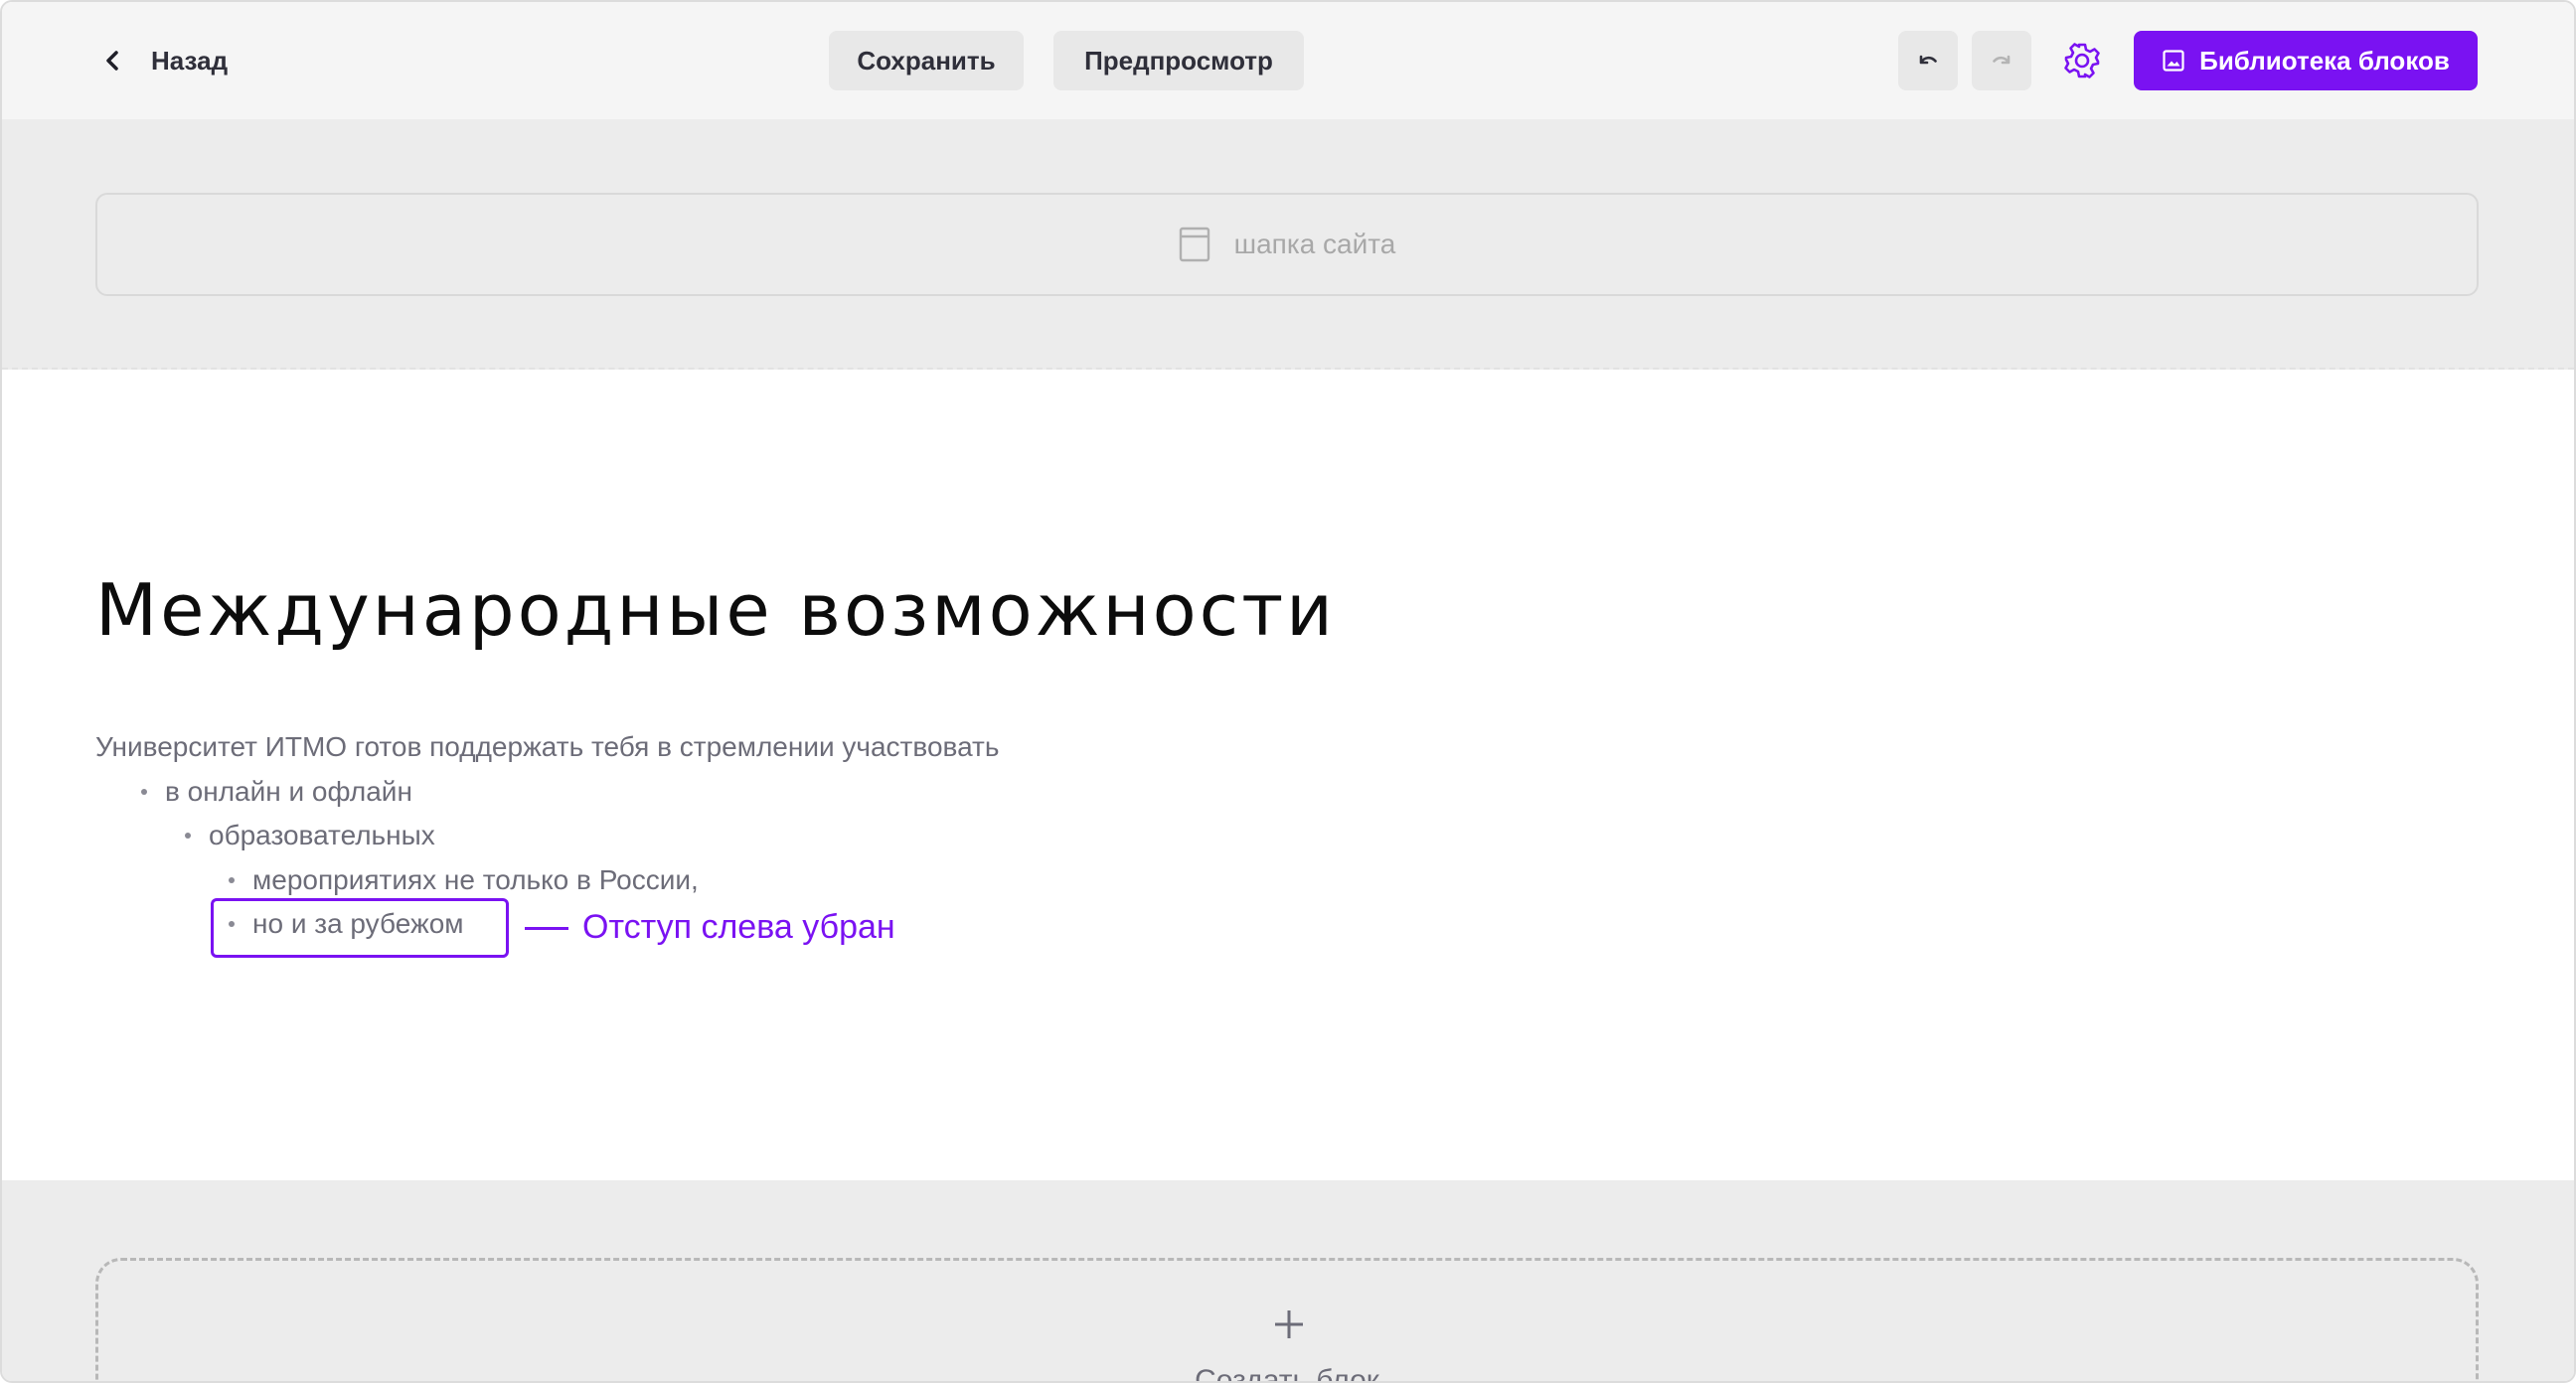 The height and width of the screenshot is (1383, 2576). I want to click on plus-icon, so click(1289, 1324).